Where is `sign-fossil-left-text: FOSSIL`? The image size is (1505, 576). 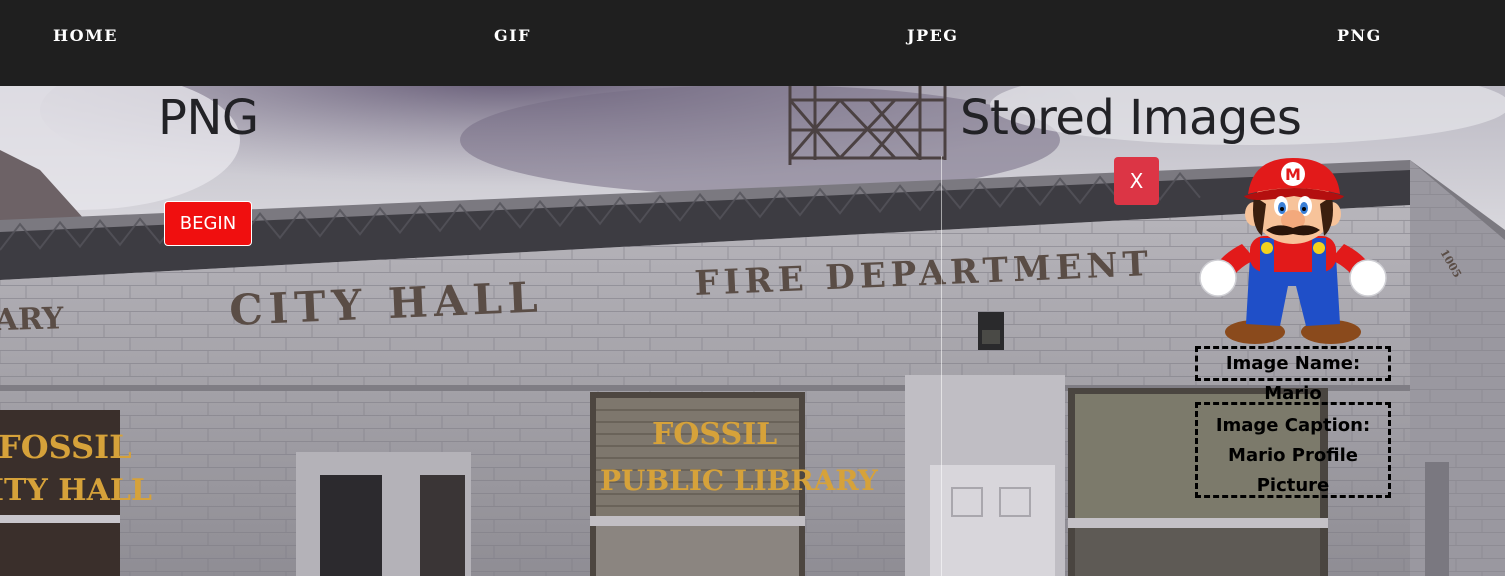
sign-fossil-left-text: FOSSIL is located at coordinates (66, 447).